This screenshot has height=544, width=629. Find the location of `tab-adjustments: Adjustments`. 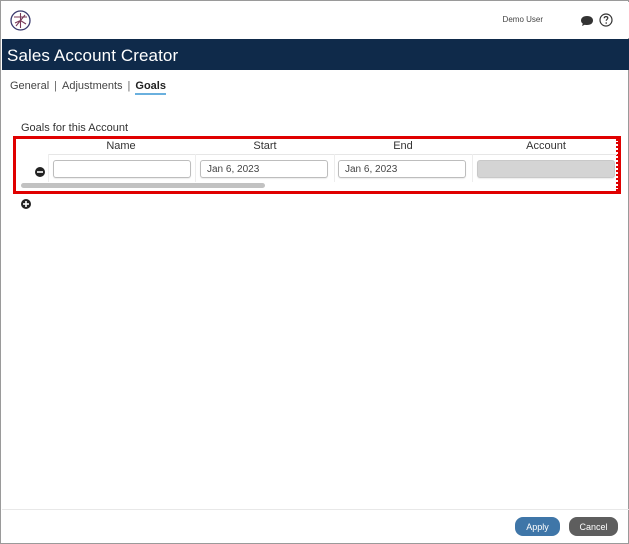

tab-adjustments: Adjustments is located at coordinates (92, 86).